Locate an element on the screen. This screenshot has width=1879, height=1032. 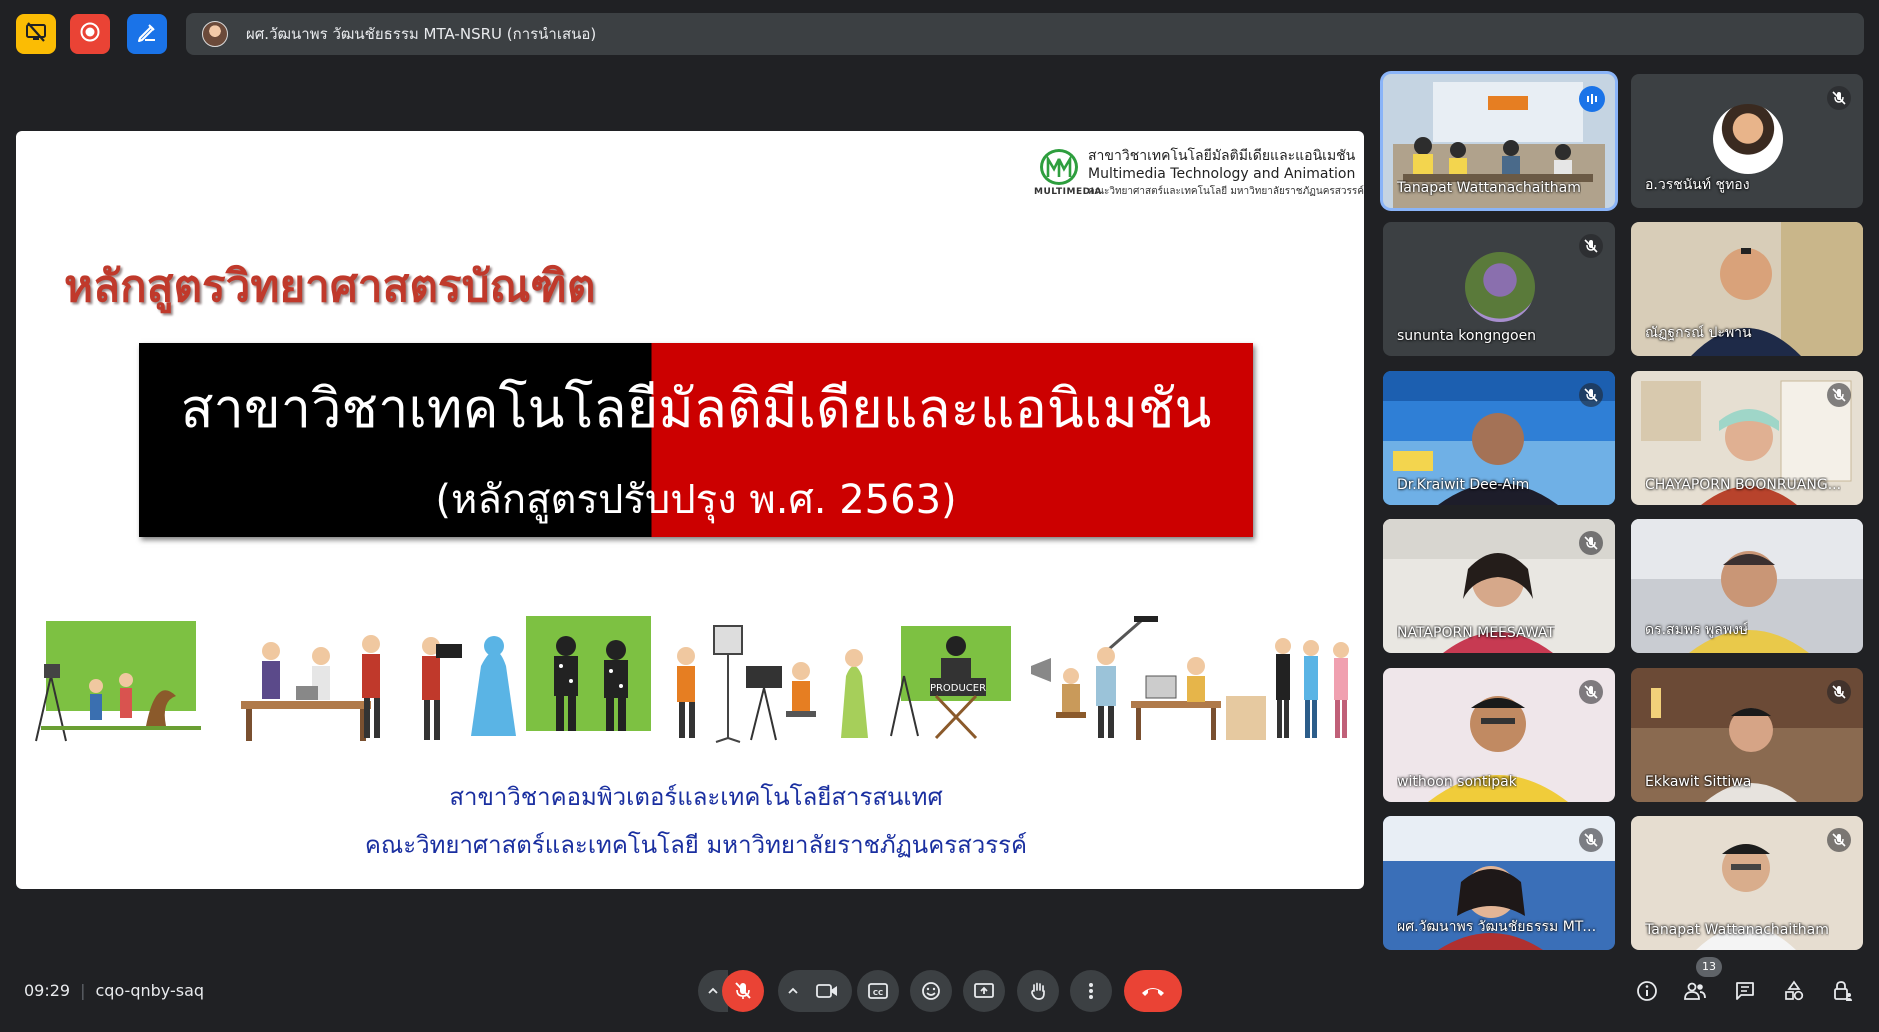
people-button is located at coordinates (1695, 991).